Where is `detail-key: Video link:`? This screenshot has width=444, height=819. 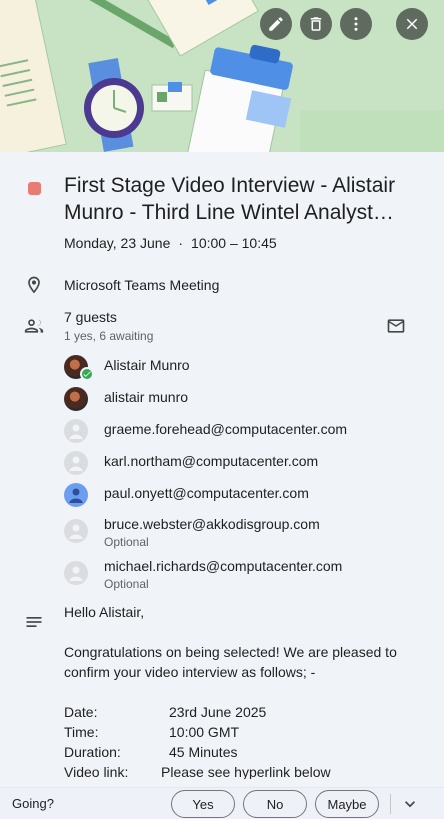 detail-key: Video link: is located at coordinates (96, 771).